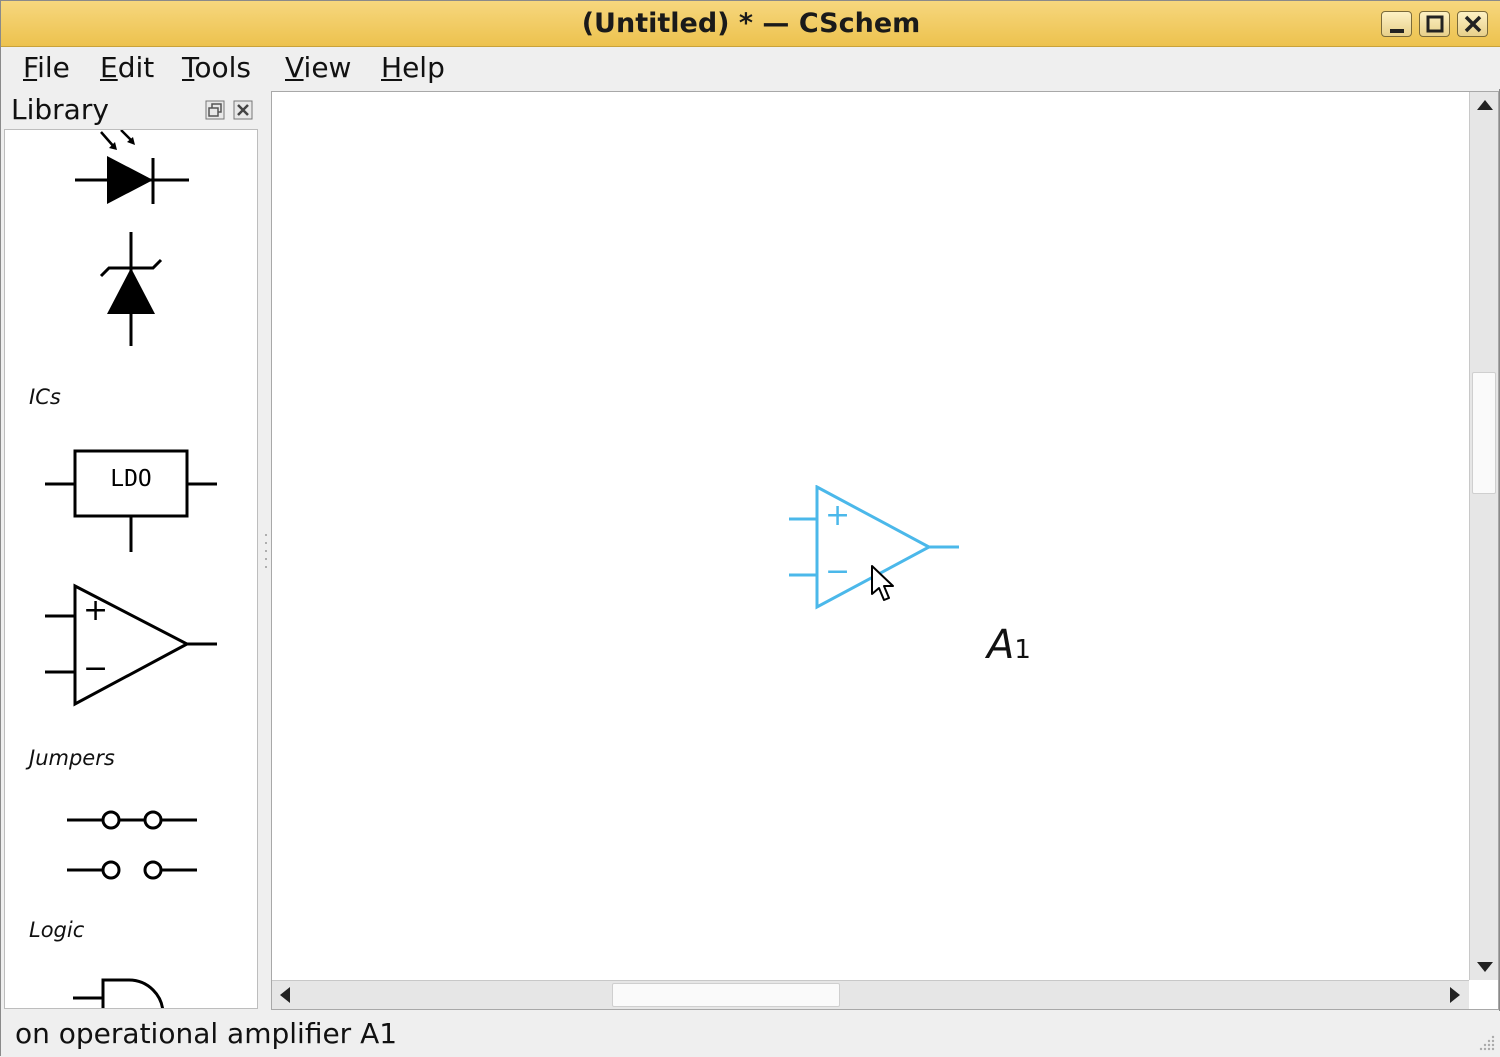  I want to click on menu-bar: File Edit Tools View Help, so click(750, 68).